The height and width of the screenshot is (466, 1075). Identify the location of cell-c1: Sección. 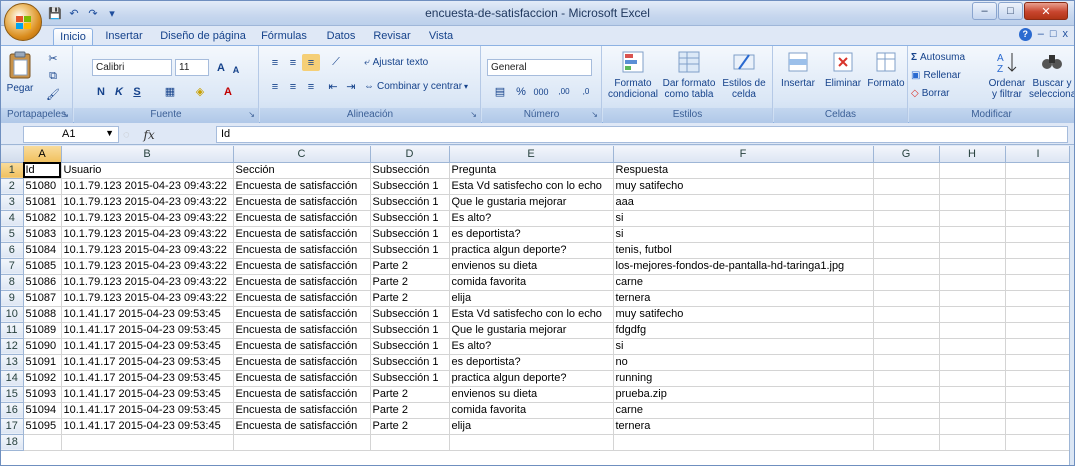
(302, 170).